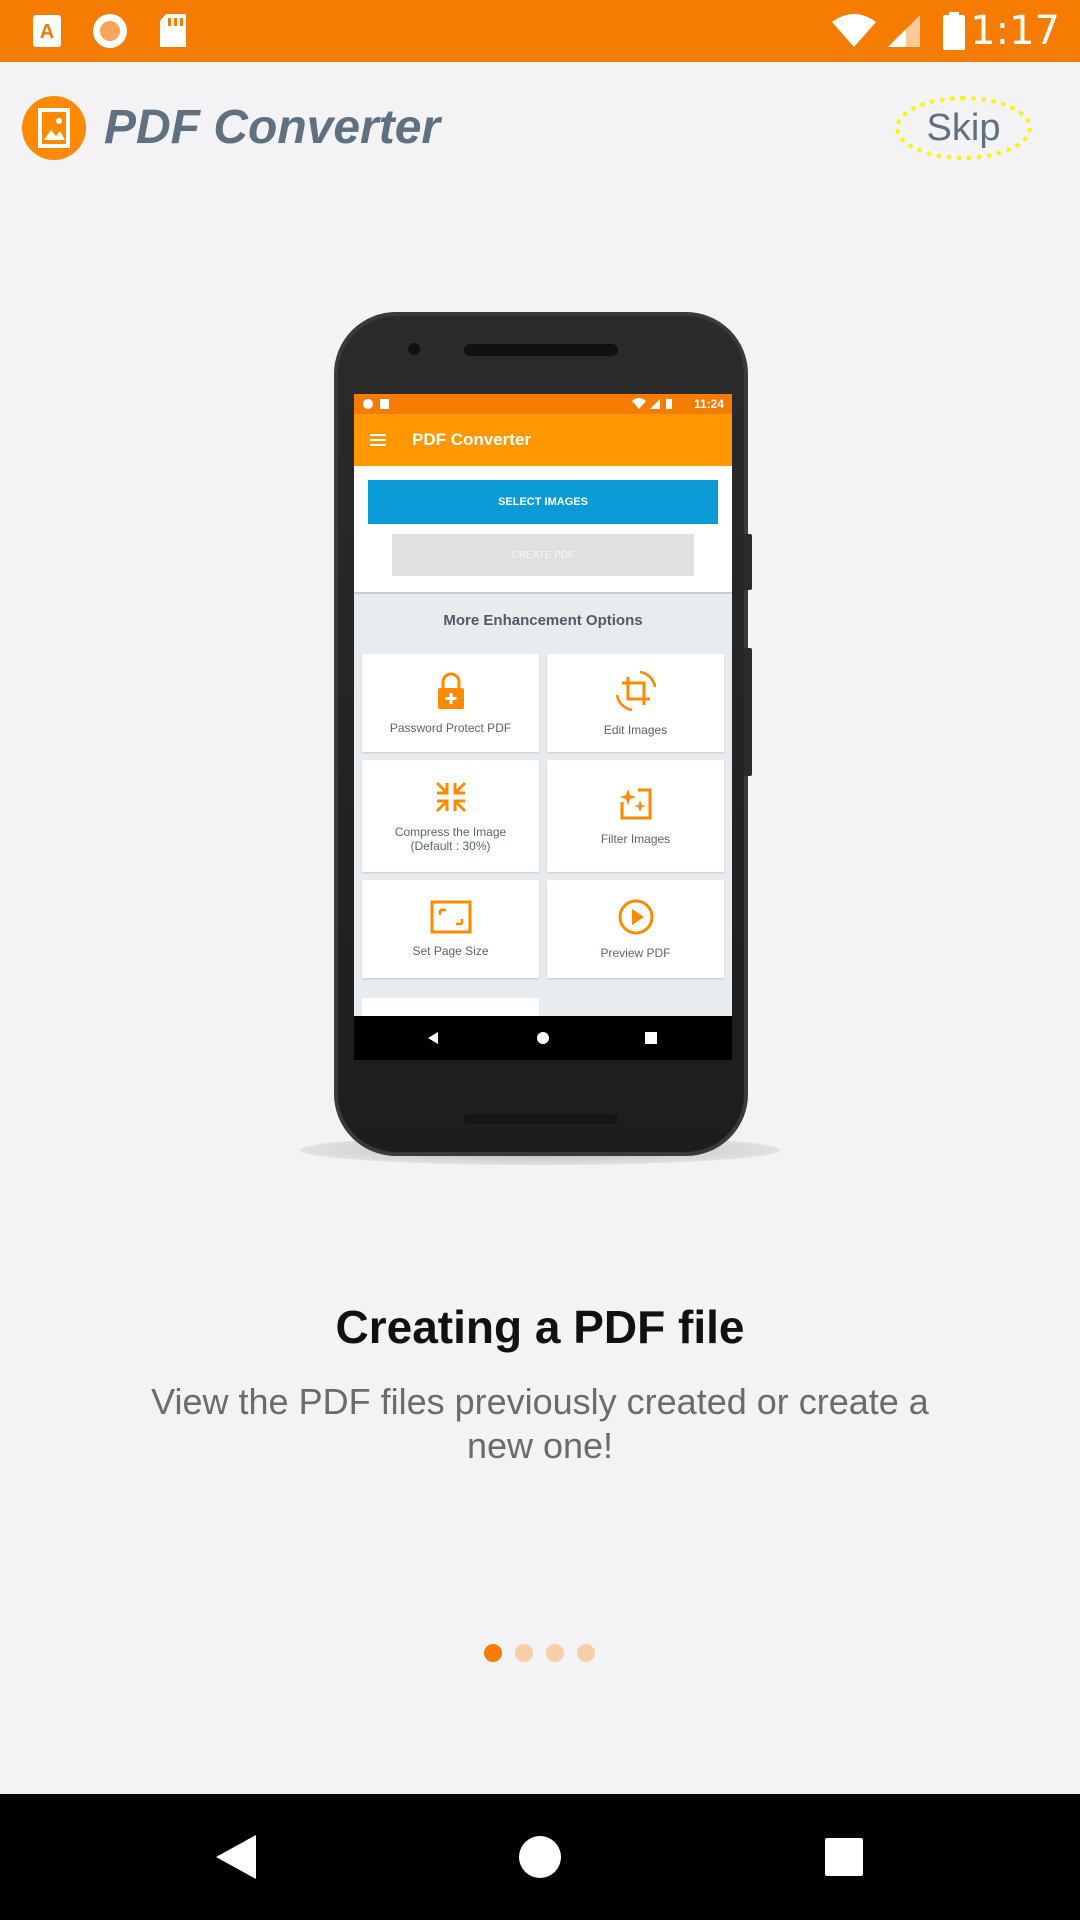  I want to click on slide-title: Creating a PDF file, so click(540, 1327).